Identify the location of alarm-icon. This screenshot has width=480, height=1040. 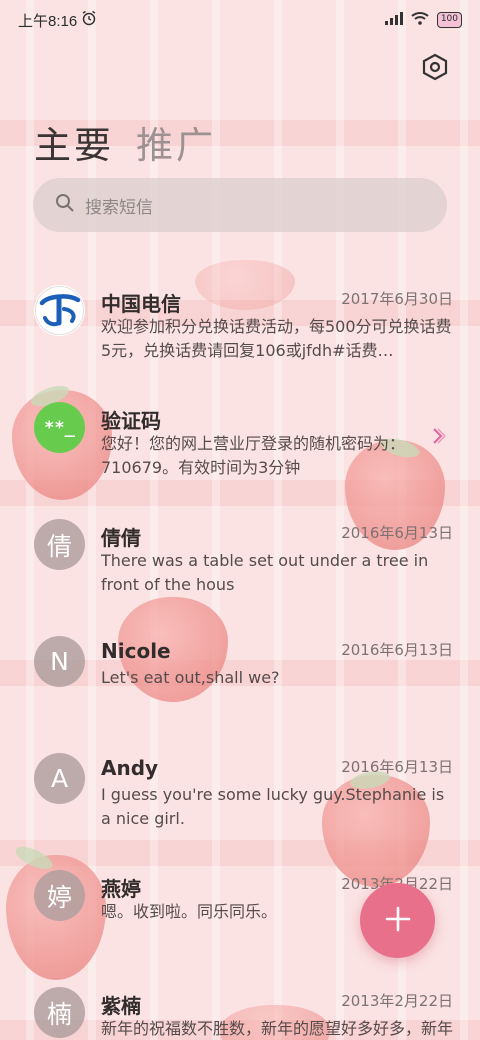
(89, 20).